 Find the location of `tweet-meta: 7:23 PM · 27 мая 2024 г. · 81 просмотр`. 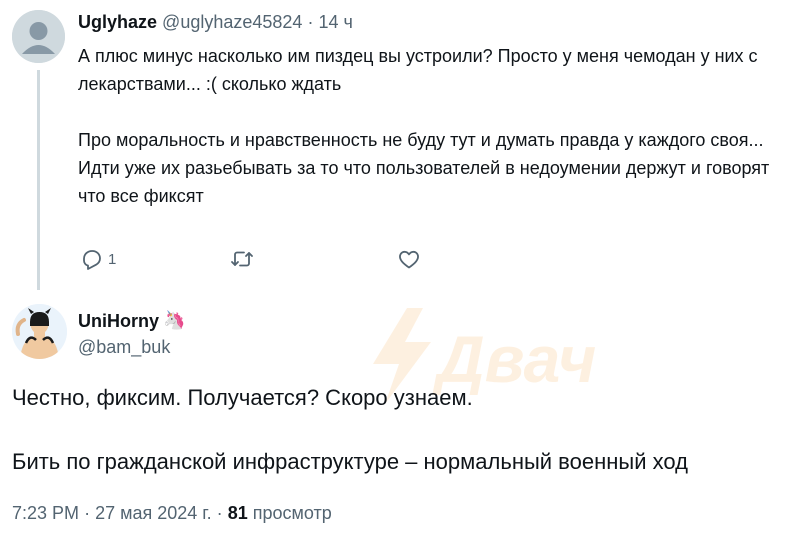

tweet-meta: 7:23 PM · 27 мая 2024 г. · 81 просмотр is located at coordinates (172, 513).